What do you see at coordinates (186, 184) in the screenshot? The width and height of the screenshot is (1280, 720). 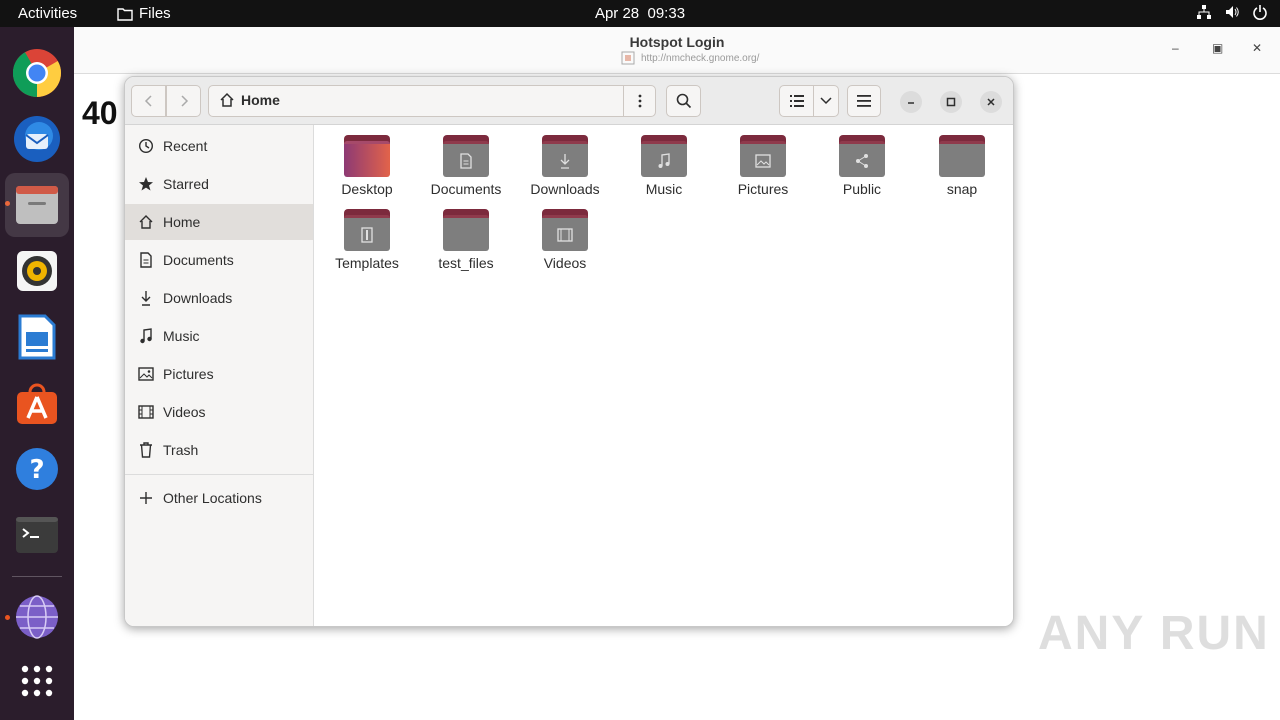 I see `sidebar-item-label: Starred` at bounding box center [186, 184].